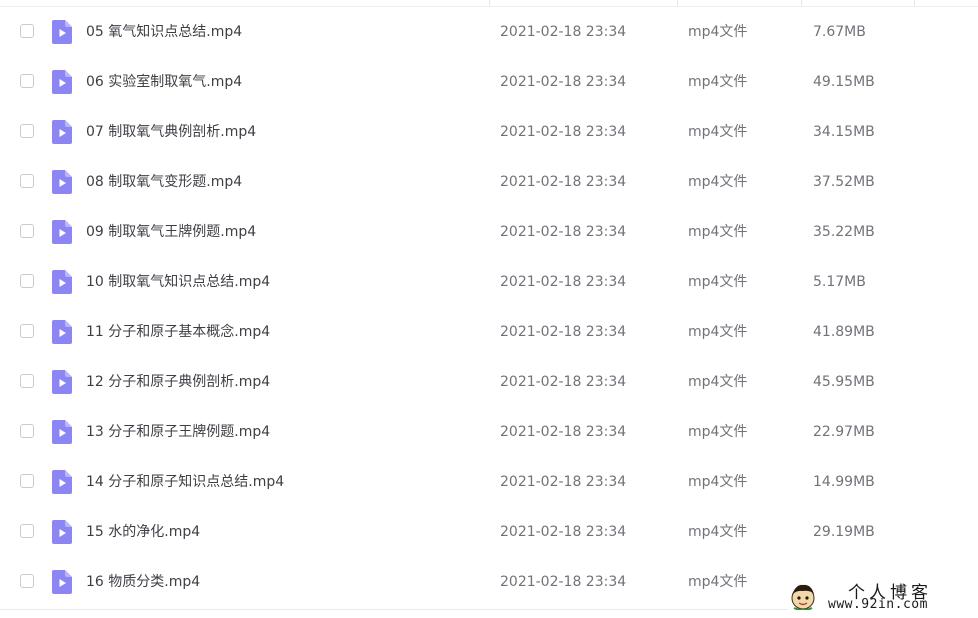 The height and width of the screenshot is (618, 978). Describe the element at coordinates (844, 232) in the screenshot. I see `file-size: 35.22MB` at that location.